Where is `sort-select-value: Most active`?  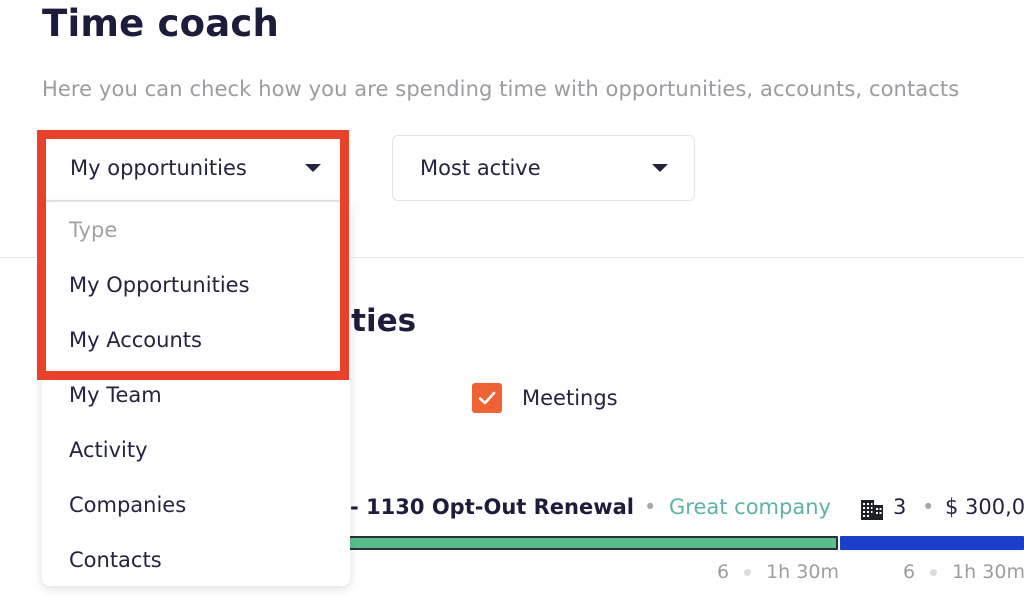 sort-select-value: Most active is located at coordinates (480, 168).